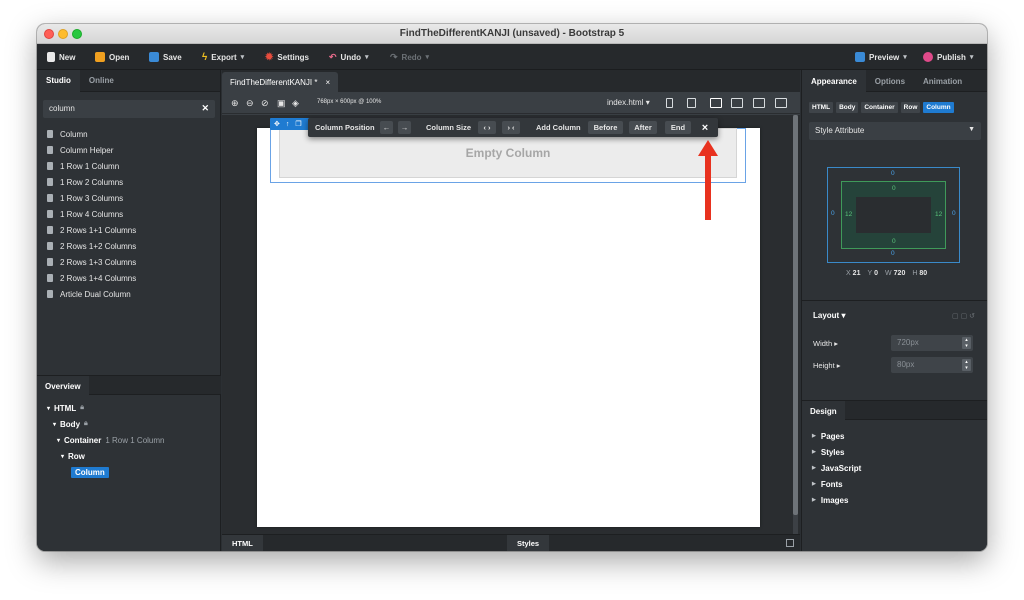 This screenshot has height=600, width=1024. What do you see at coordinates (932, 365) in the screenshot?
I see `height-input: 80px ▴ ▾` at bounding box center [932, 365].